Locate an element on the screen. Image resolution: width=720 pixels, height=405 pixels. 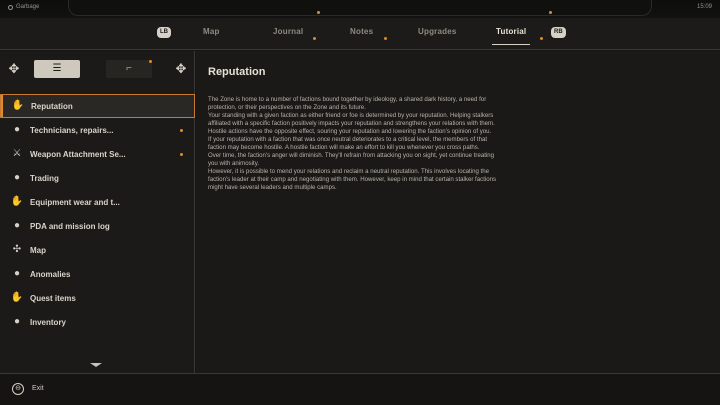
list-item-trading: ● Trading is located at coordinates (97, 178).